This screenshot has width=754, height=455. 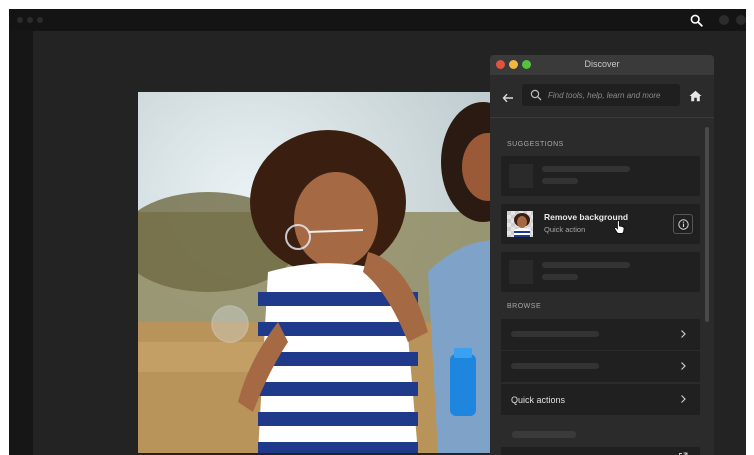 I want to click on info-icon, so click(x=683, y=224).